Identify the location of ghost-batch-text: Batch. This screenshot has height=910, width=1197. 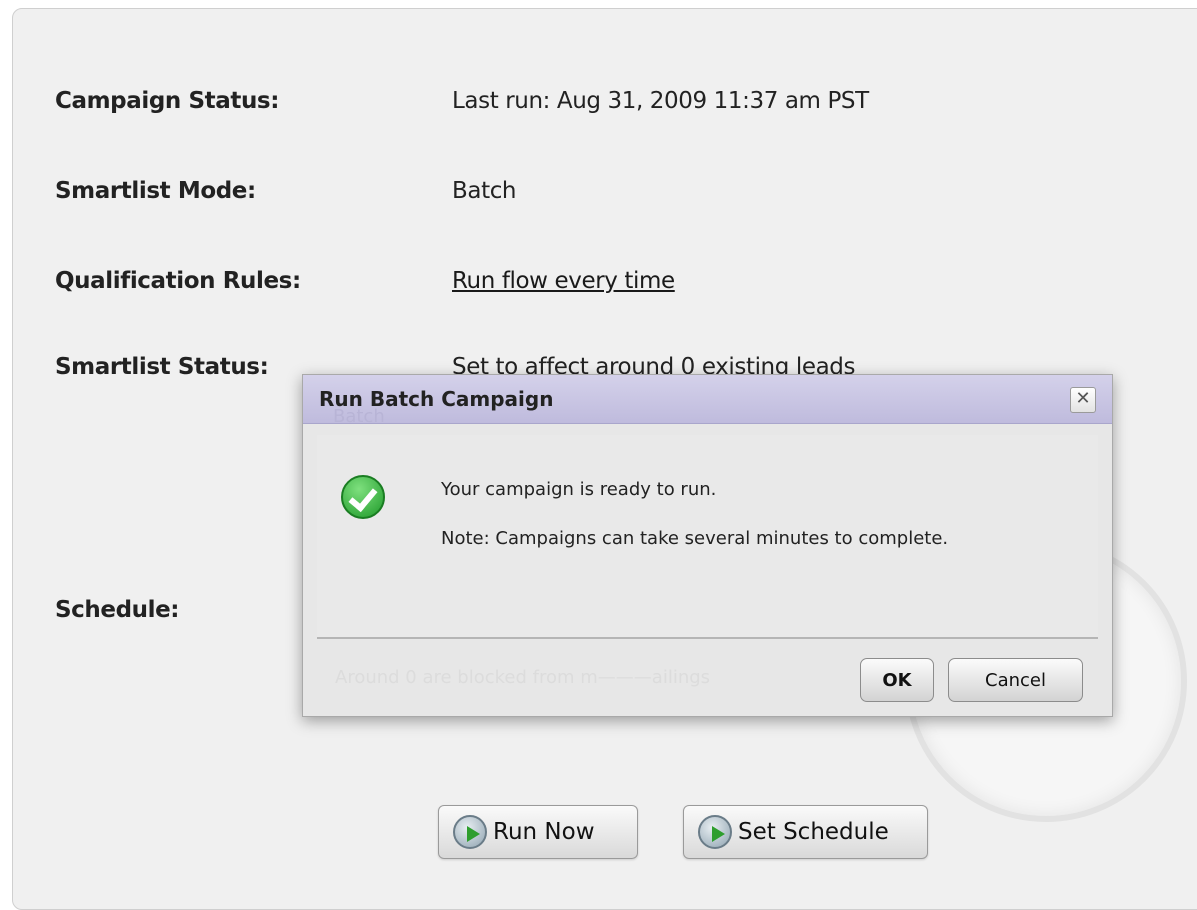
(359, 416).